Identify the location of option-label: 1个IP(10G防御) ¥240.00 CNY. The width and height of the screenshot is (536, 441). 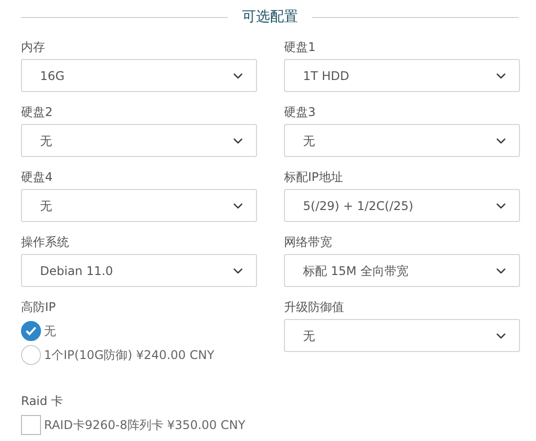
(129, 355).